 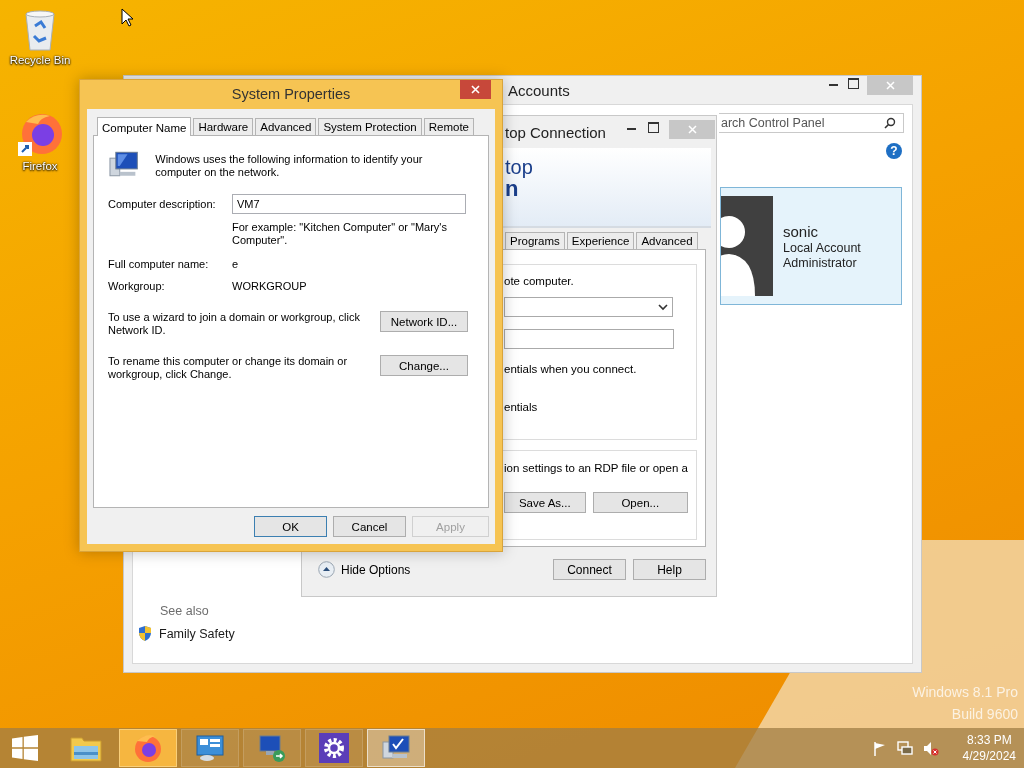 I want to click on help-button: ?, so click(x=894, y=151).